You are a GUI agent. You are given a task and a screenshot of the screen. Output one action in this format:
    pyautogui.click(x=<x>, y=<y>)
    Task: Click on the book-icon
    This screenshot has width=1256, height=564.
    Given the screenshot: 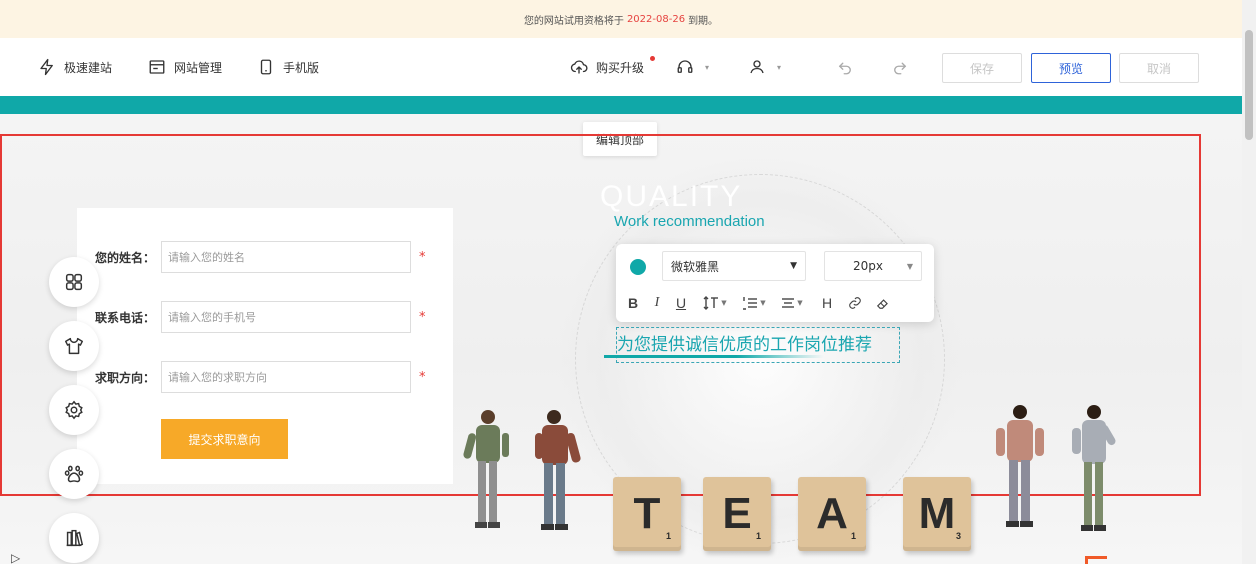 What is the action you would take?
    pyautogui.click(x=75, y=538)
    